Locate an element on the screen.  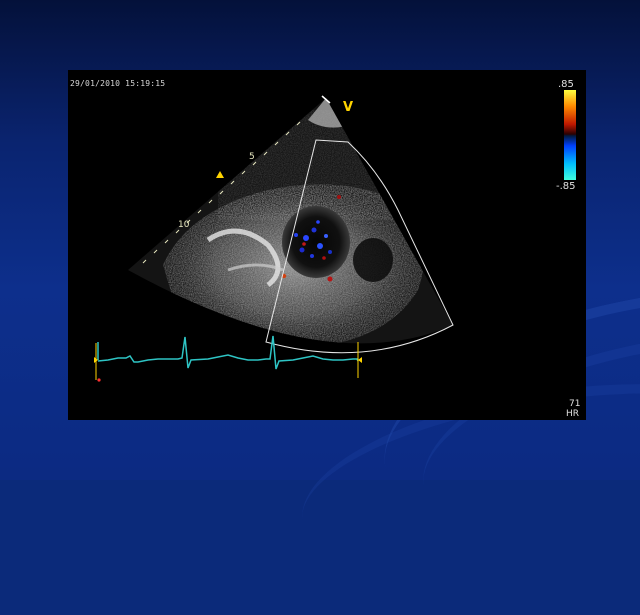
depth-label-10: 10 is located at coordinates (184, 225).